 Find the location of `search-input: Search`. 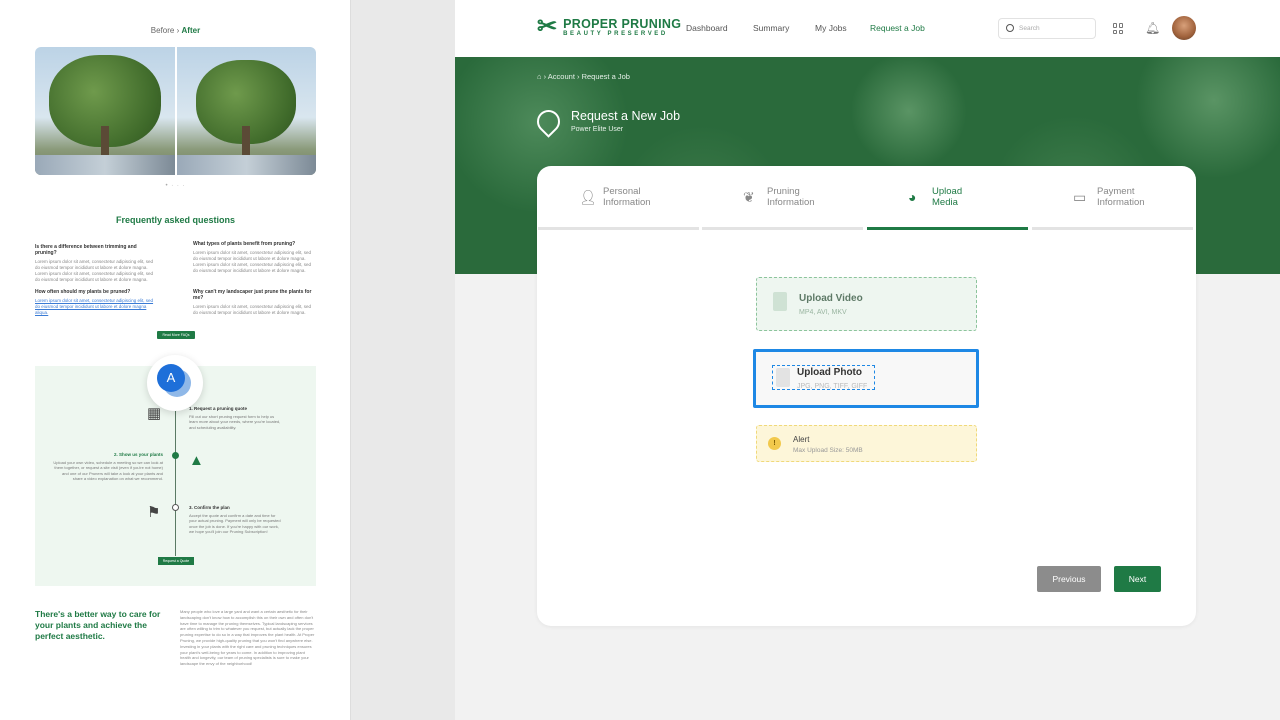

search-input: Search is located at coordinates (1047, 28).